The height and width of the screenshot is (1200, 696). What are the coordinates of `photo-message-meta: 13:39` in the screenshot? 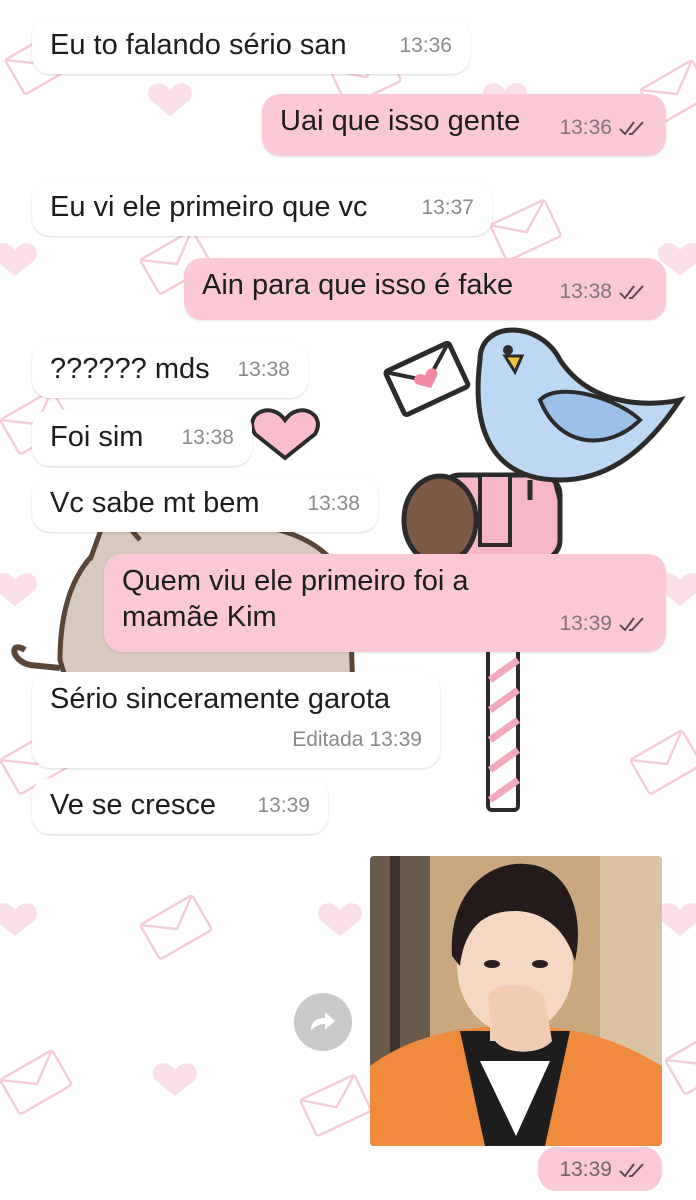 It's located at (600, 1169).